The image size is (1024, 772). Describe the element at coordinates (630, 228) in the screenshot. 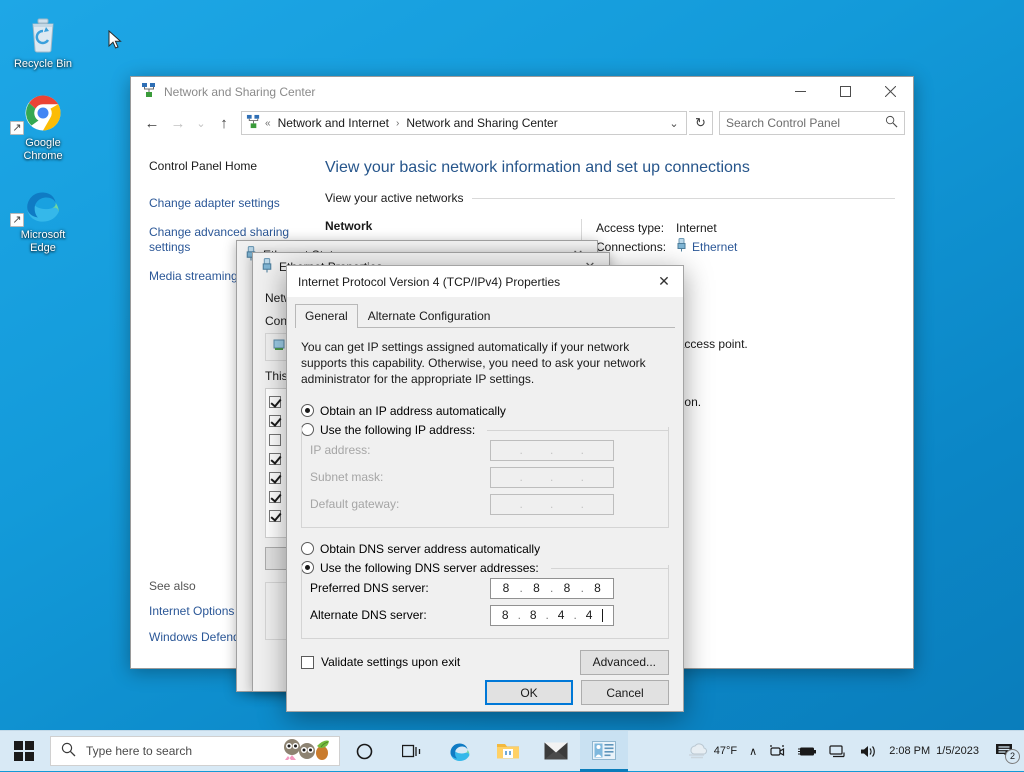

I see `access-type-label: Access type:` at that location.